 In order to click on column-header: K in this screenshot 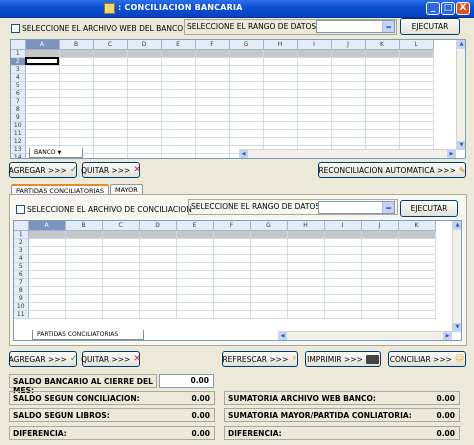, I will do `click(382, 45)`.